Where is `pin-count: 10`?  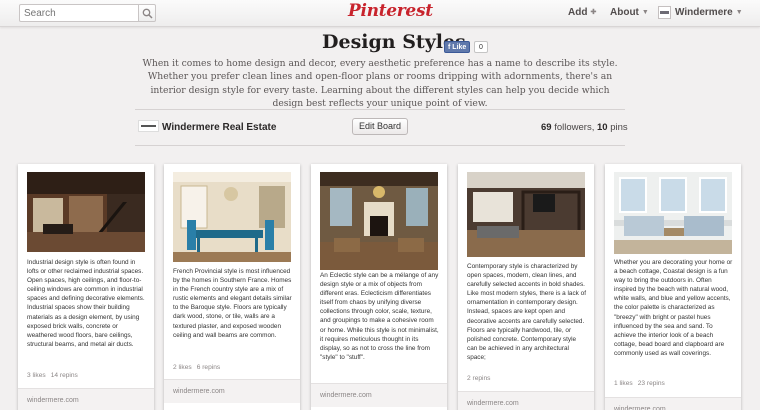 pin-count: 10 is located at coordinates (602, 127).